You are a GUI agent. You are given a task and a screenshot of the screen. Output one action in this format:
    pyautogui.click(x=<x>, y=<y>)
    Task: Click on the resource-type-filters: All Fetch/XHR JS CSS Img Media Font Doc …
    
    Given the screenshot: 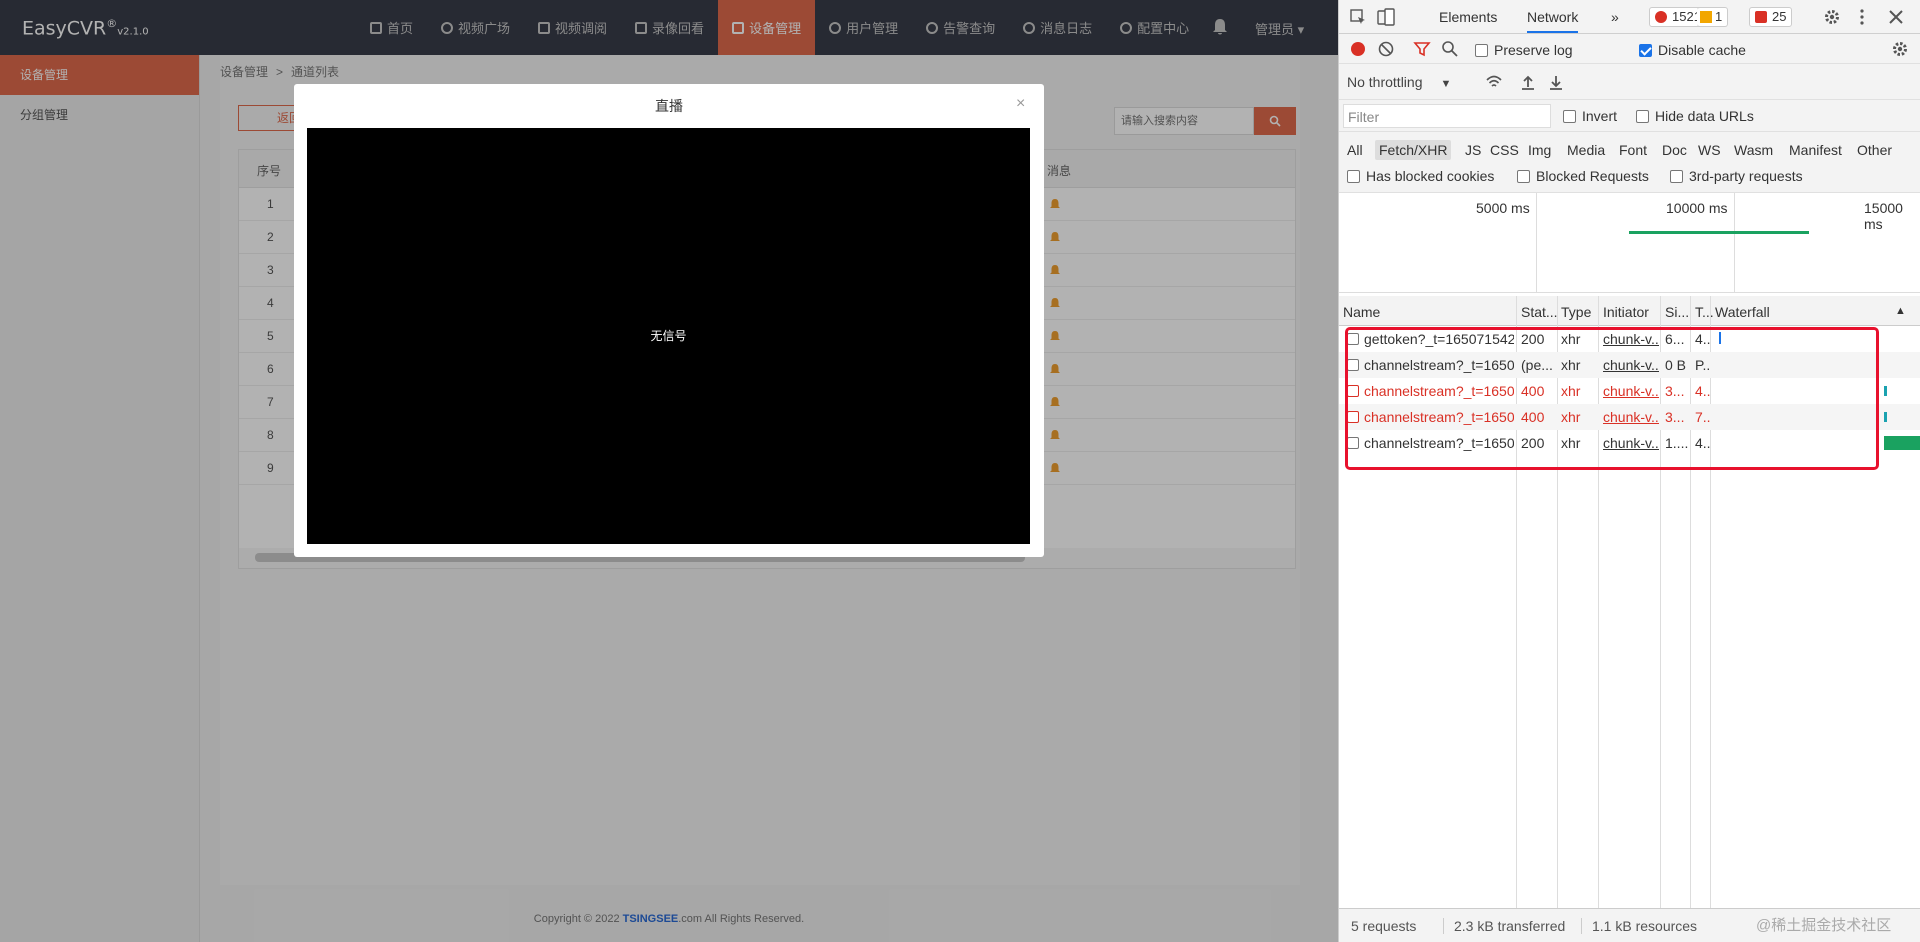 What is the action you would take?
    pyautogui.click(x=1629, y=148)
    